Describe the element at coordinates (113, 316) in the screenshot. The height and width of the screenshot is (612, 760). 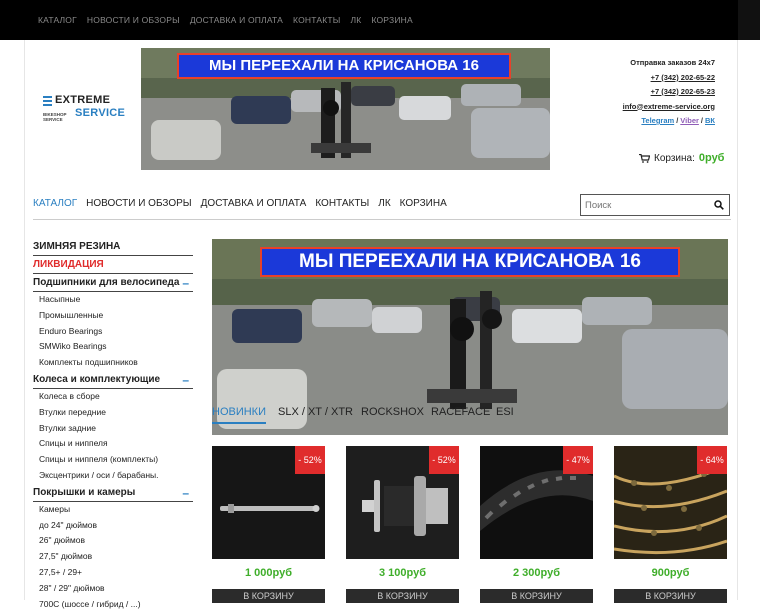
I see `sidebar-item: Промышленные` at that location.